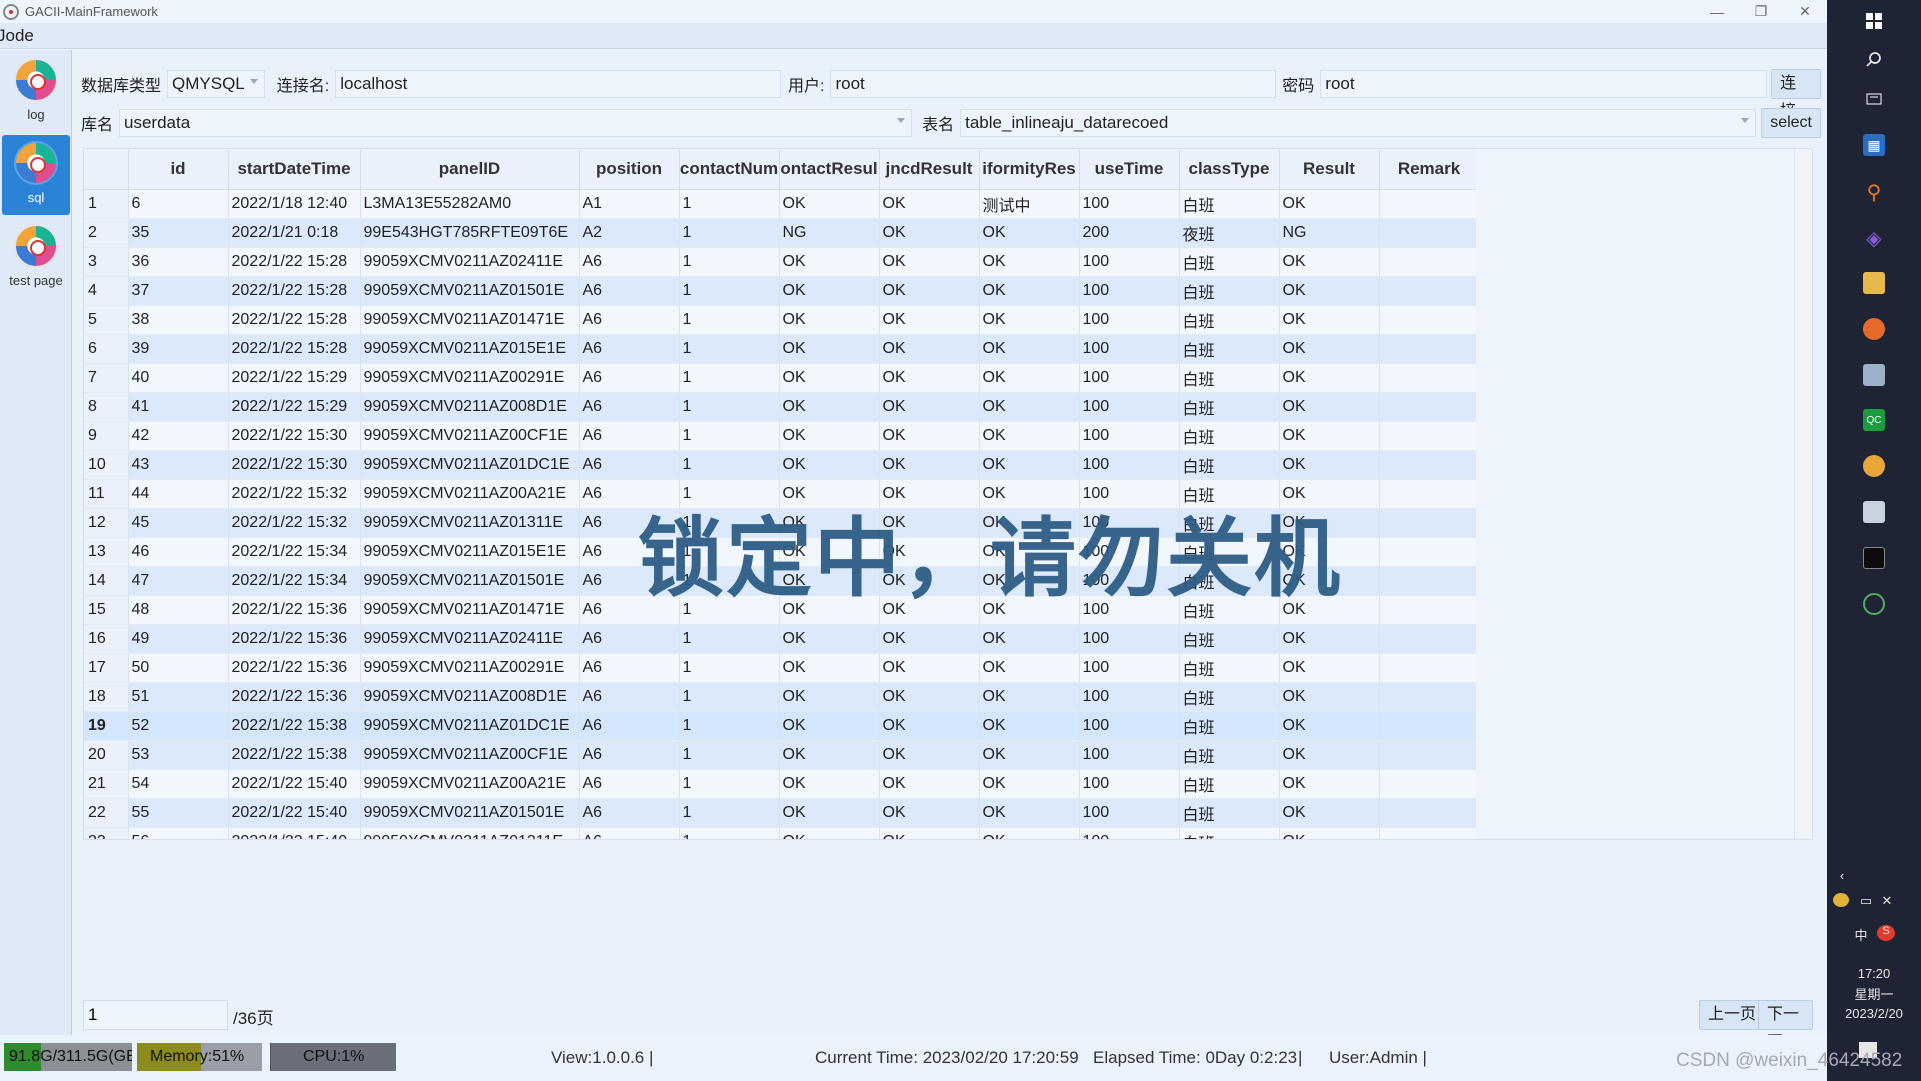  What do you see at coordinates (470, 233) in the screenshot?
I see `table-cell: 99E543HGT785RFTE09T6E` at bounding box center [470, 233].